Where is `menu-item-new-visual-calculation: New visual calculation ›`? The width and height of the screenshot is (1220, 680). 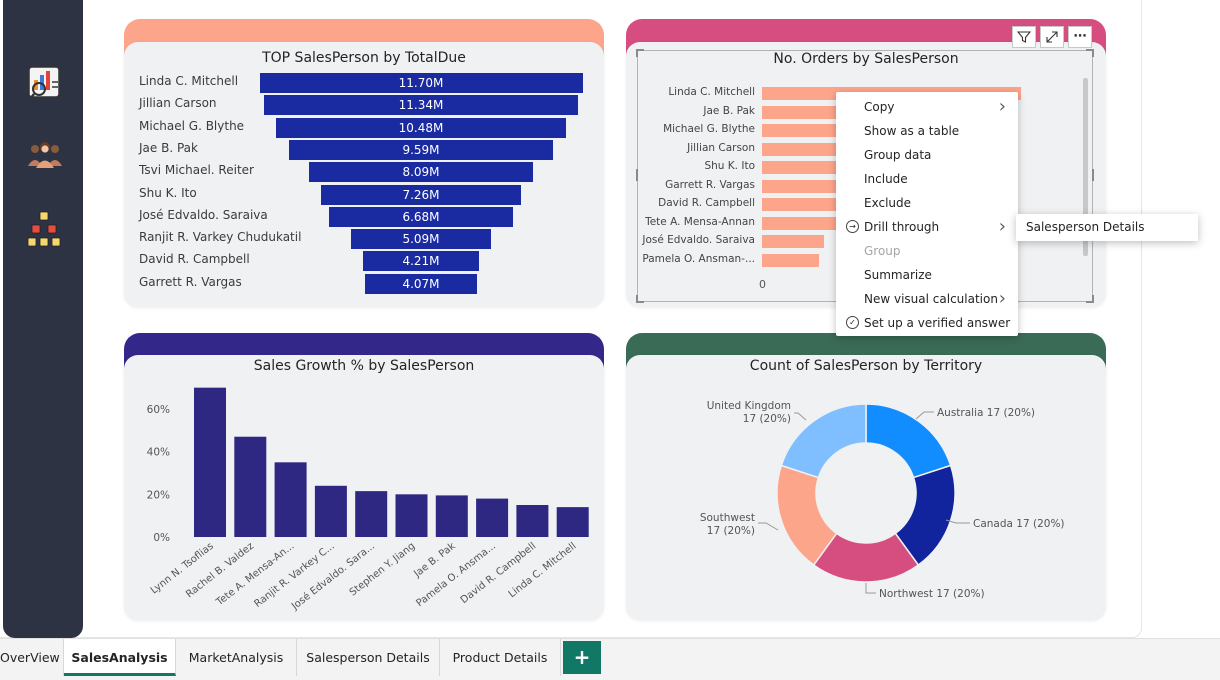
menu-item-new-visual-calculation: New visual calculation › is located at coordinates (927, 299).